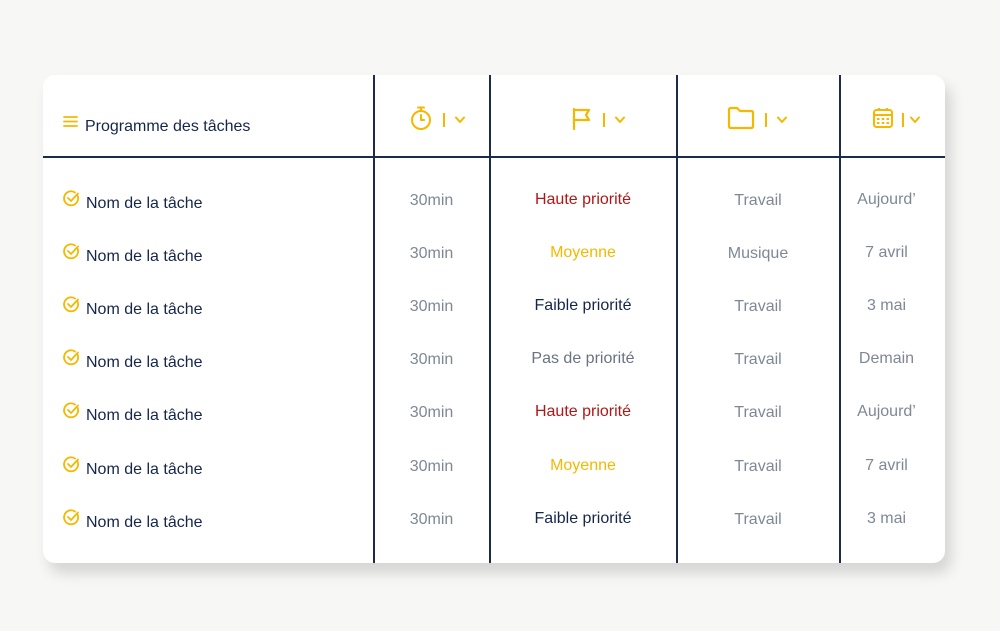  Describe the element at coordinates (757, 120) in the screenshot. I see `category-column-header` at that location.